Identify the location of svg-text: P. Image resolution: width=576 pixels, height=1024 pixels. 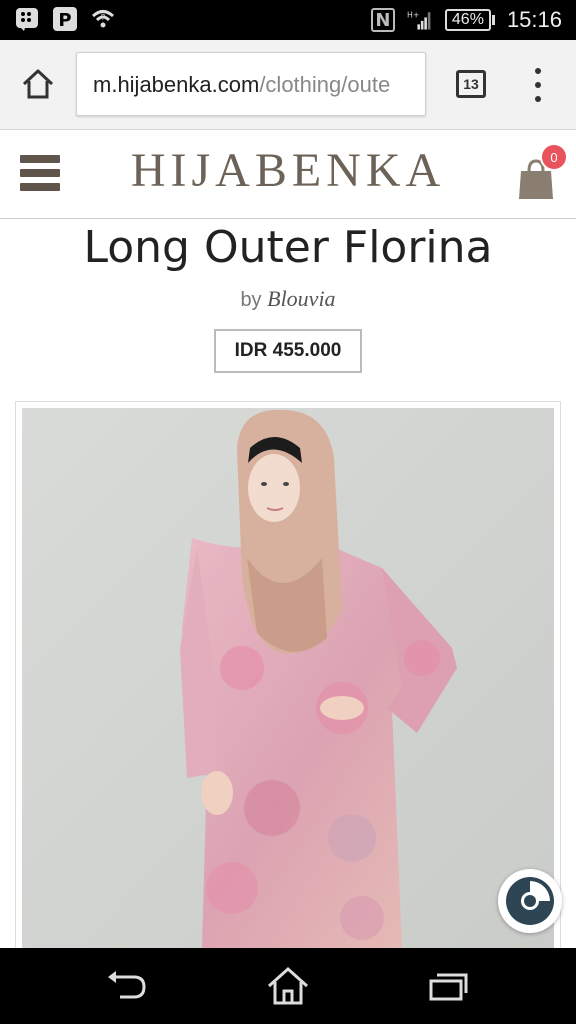
(64, 20).